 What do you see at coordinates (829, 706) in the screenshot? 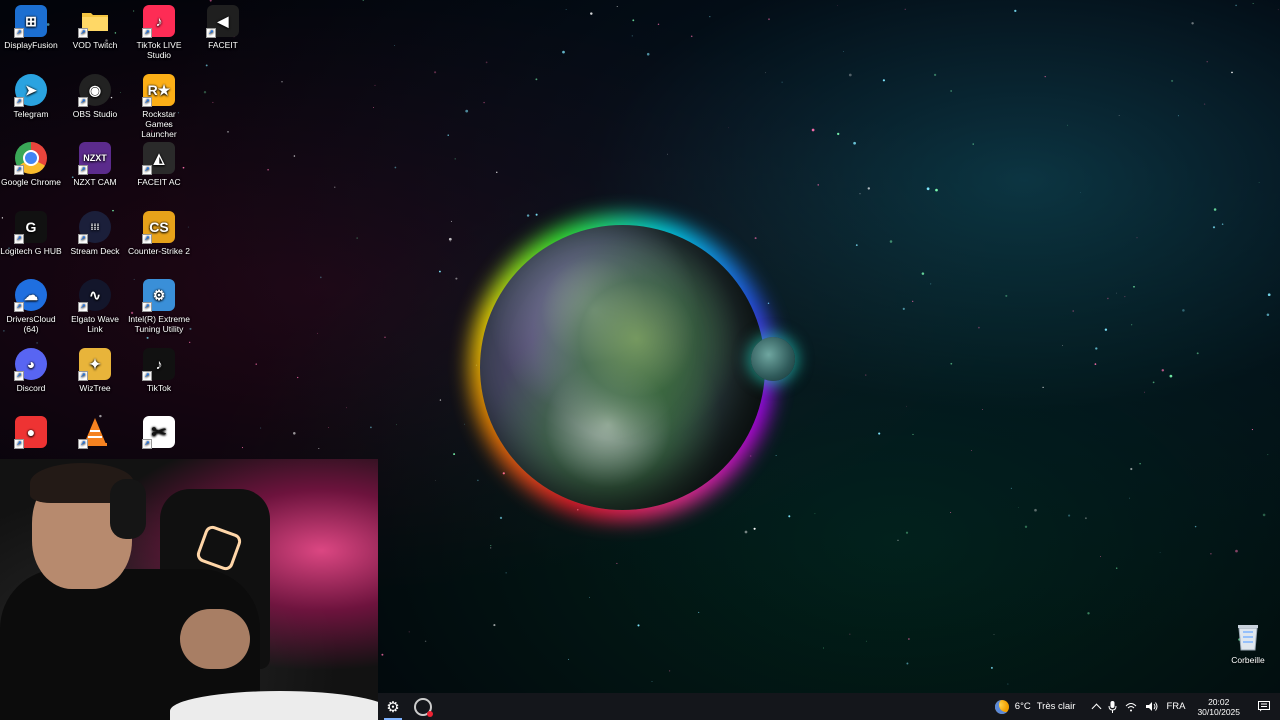
I see `taskbar: ⚙ 6°C Très clair FRA 20:02 30/10/2025` at bounding box center [829, 706].